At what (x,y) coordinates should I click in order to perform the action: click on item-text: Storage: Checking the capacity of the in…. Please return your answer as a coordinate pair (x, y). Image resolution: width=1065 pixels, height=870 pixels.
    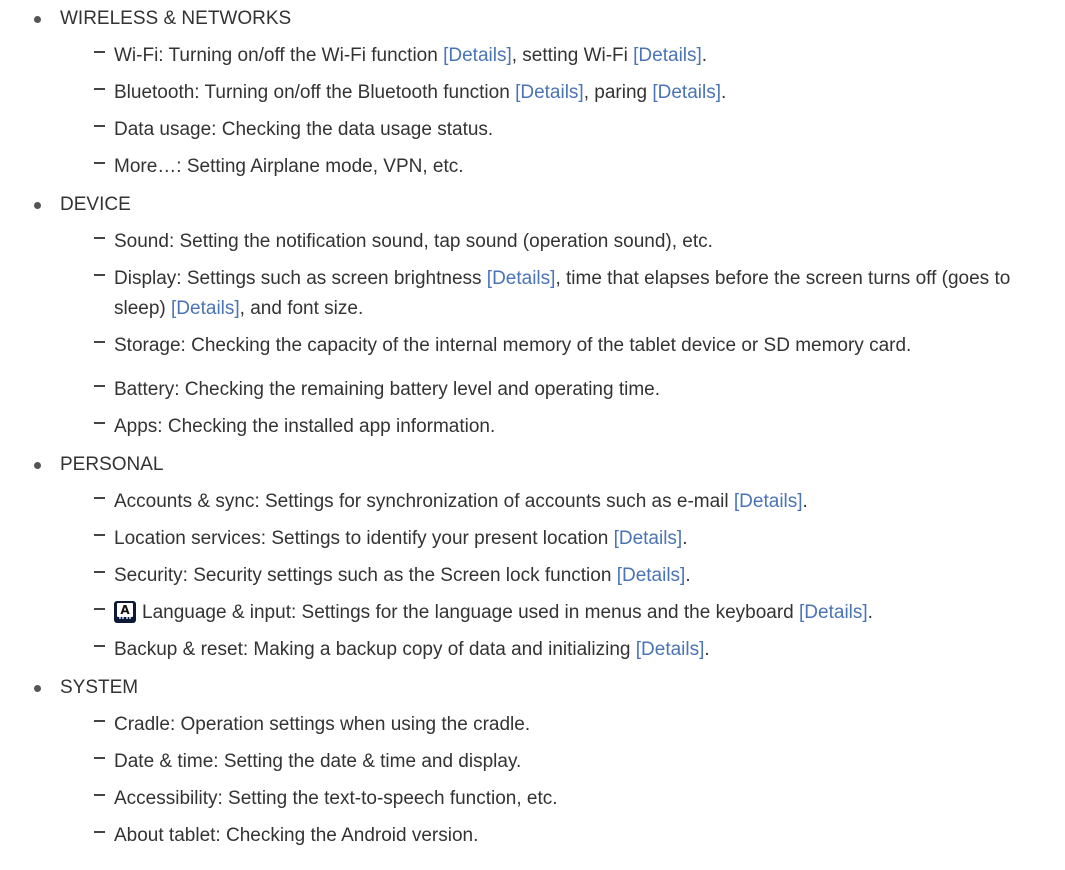
    Looking at the image, I should click on (513, 345).